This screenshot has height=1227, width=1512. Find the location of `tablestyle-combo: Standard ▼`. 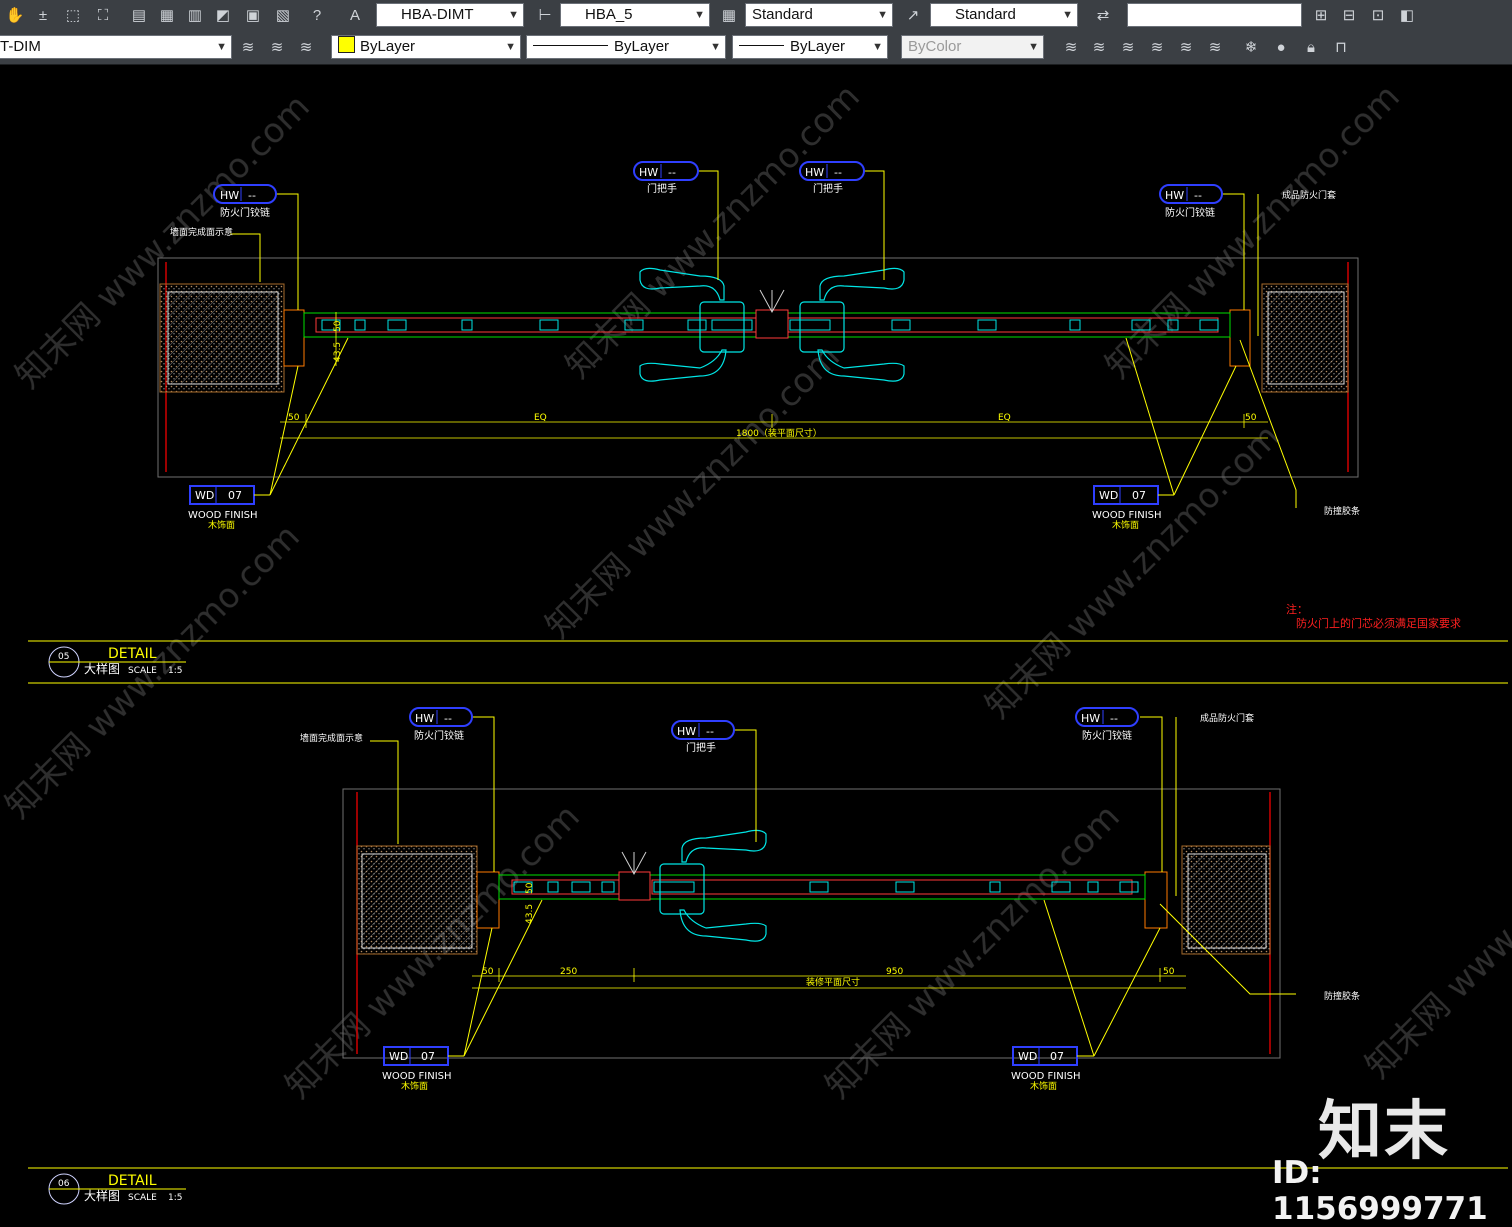

tablestyle-combo: Standard ▼ is located at coordinates (819, 15).